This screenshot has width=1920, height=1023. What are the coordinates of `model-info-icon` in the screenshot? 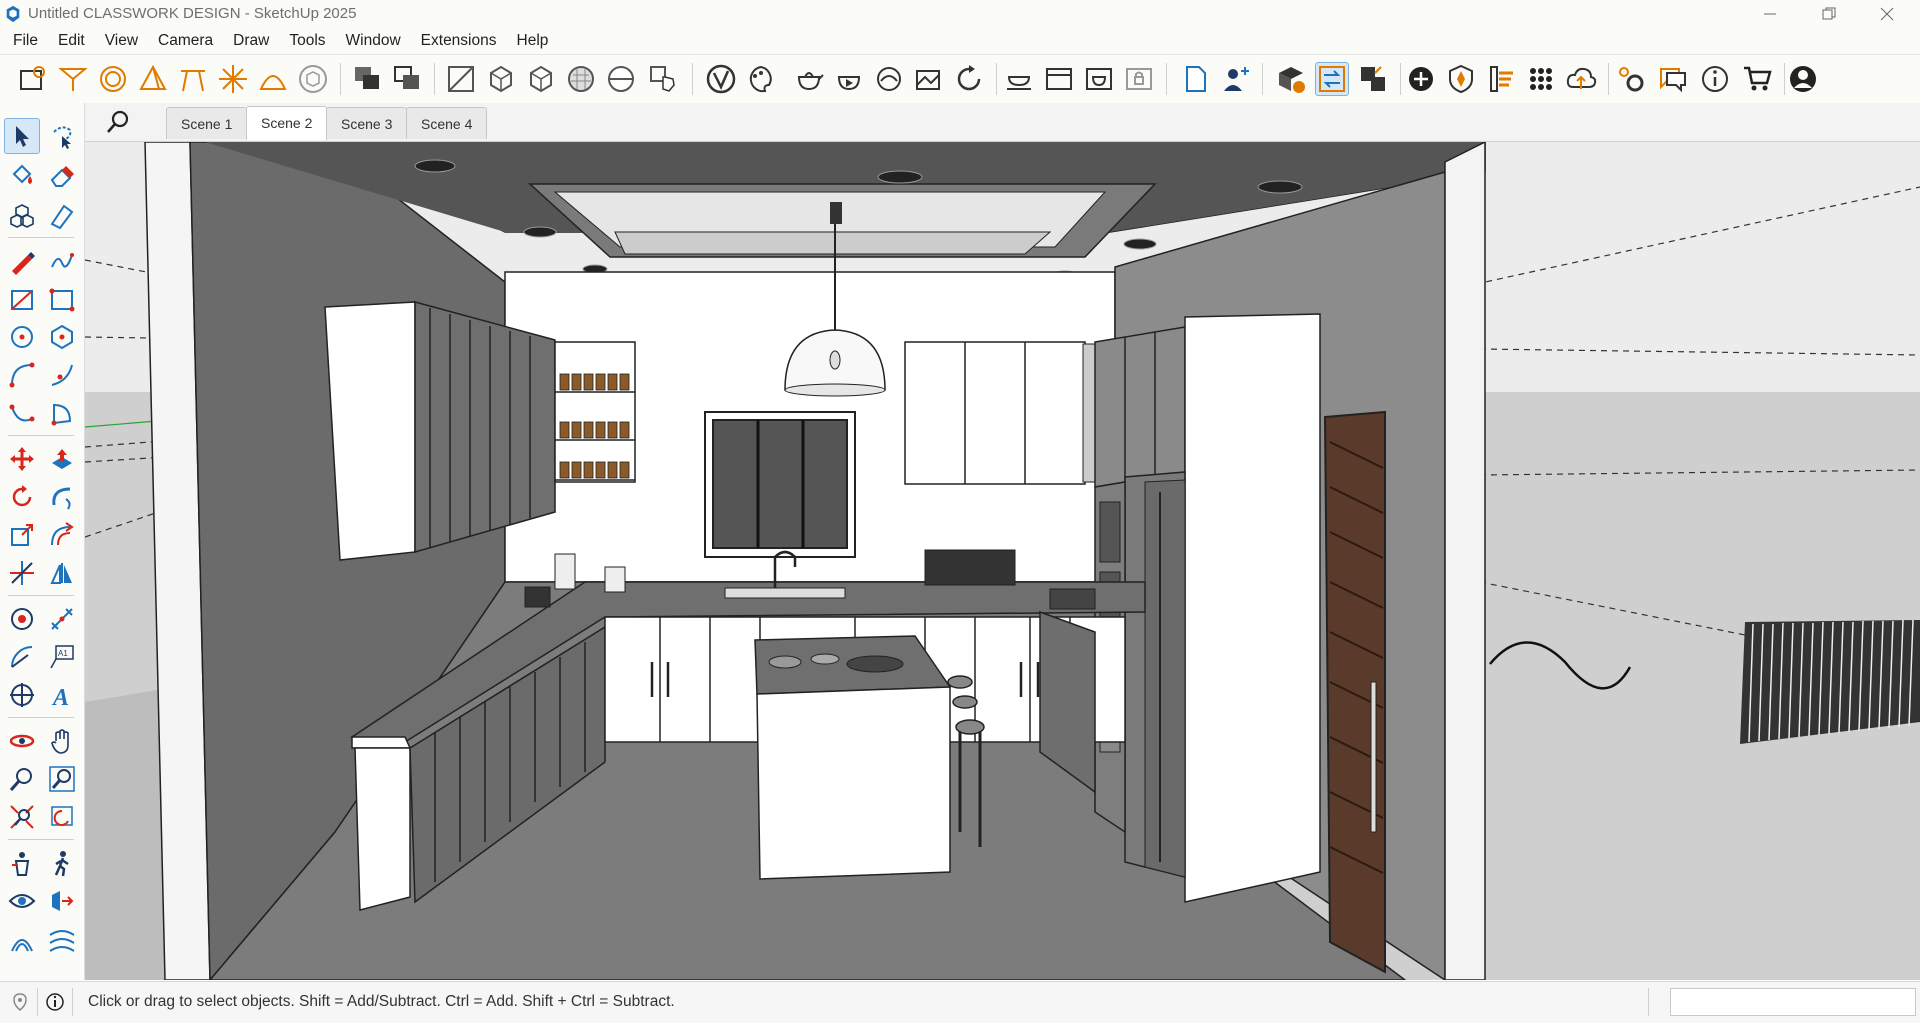 It's located at (33, 79).